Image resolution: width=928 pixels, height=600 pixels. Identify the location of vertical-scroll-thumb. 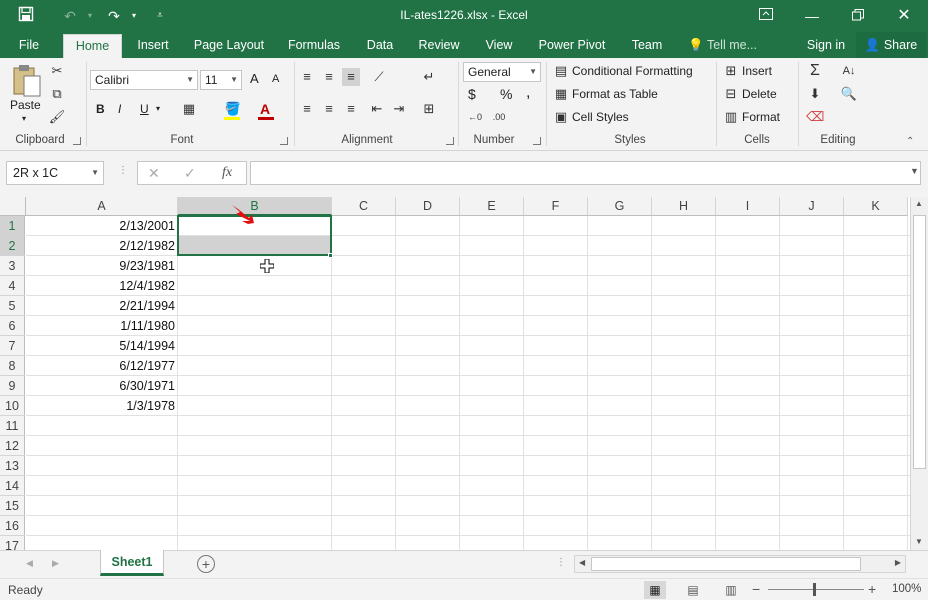
(919, 342).